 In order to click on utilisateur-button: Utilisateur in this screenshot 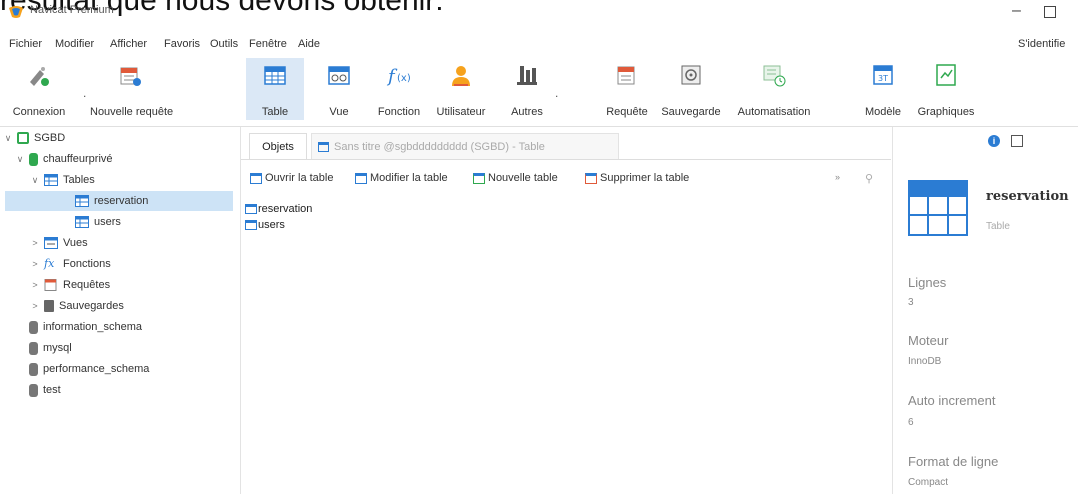, I will do `click(461, 89)`.